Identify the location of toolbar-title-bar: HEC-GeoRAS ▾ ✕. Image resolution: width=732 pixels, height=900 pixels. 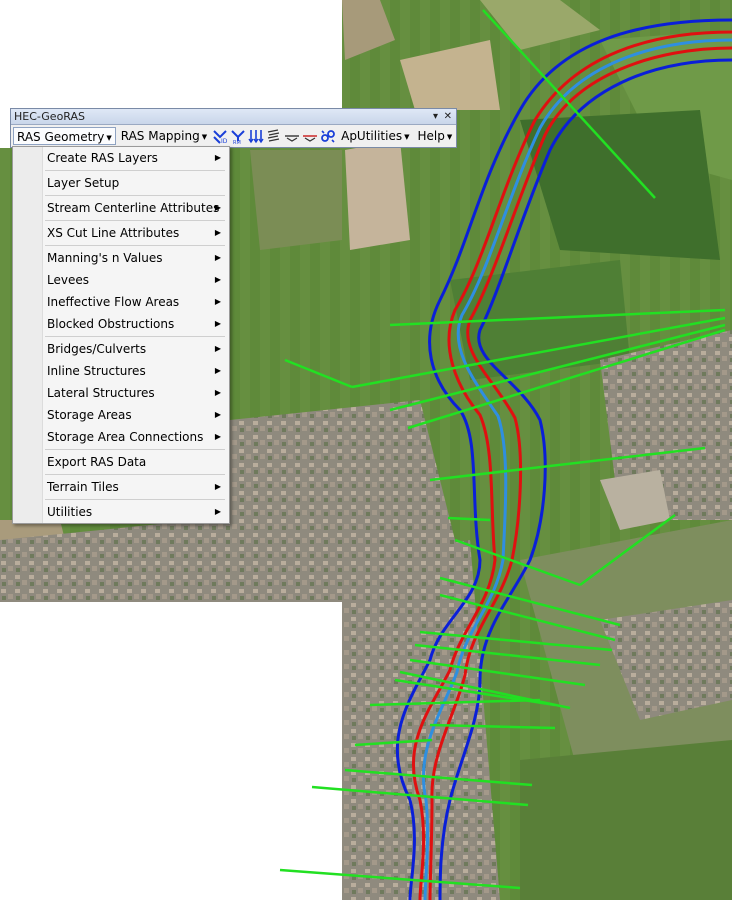
(233, 117).